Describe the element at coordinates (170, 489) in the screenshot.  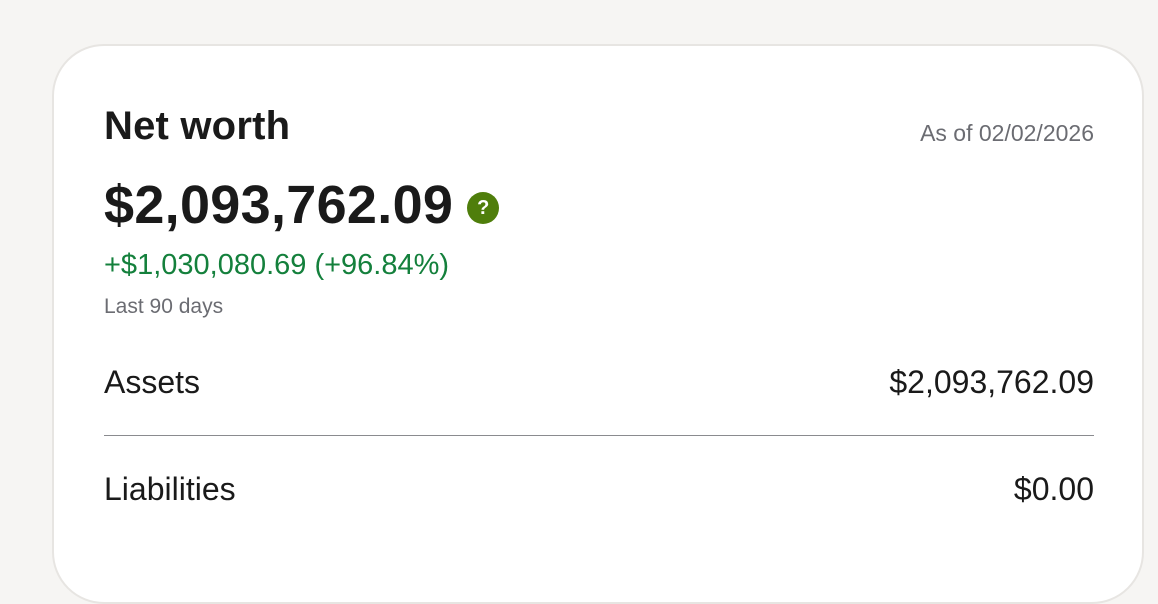
I see `liabilities-label: Liabilities` at that location.